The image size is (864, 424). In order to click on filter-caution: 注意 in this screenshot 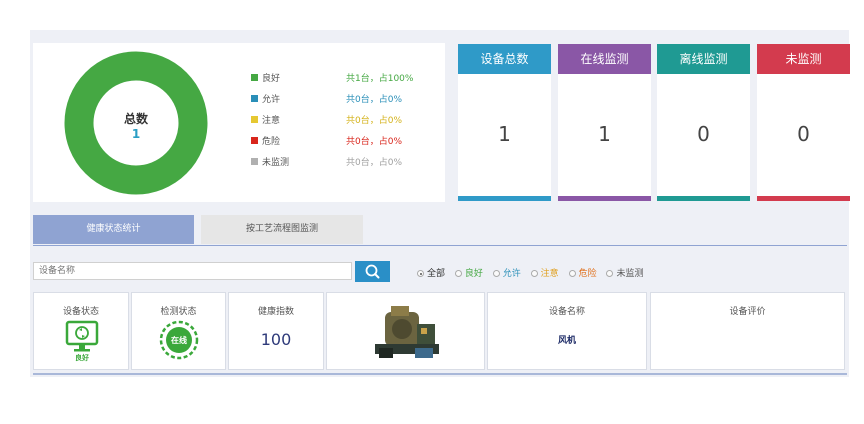, I will do `click(544, 272)`.